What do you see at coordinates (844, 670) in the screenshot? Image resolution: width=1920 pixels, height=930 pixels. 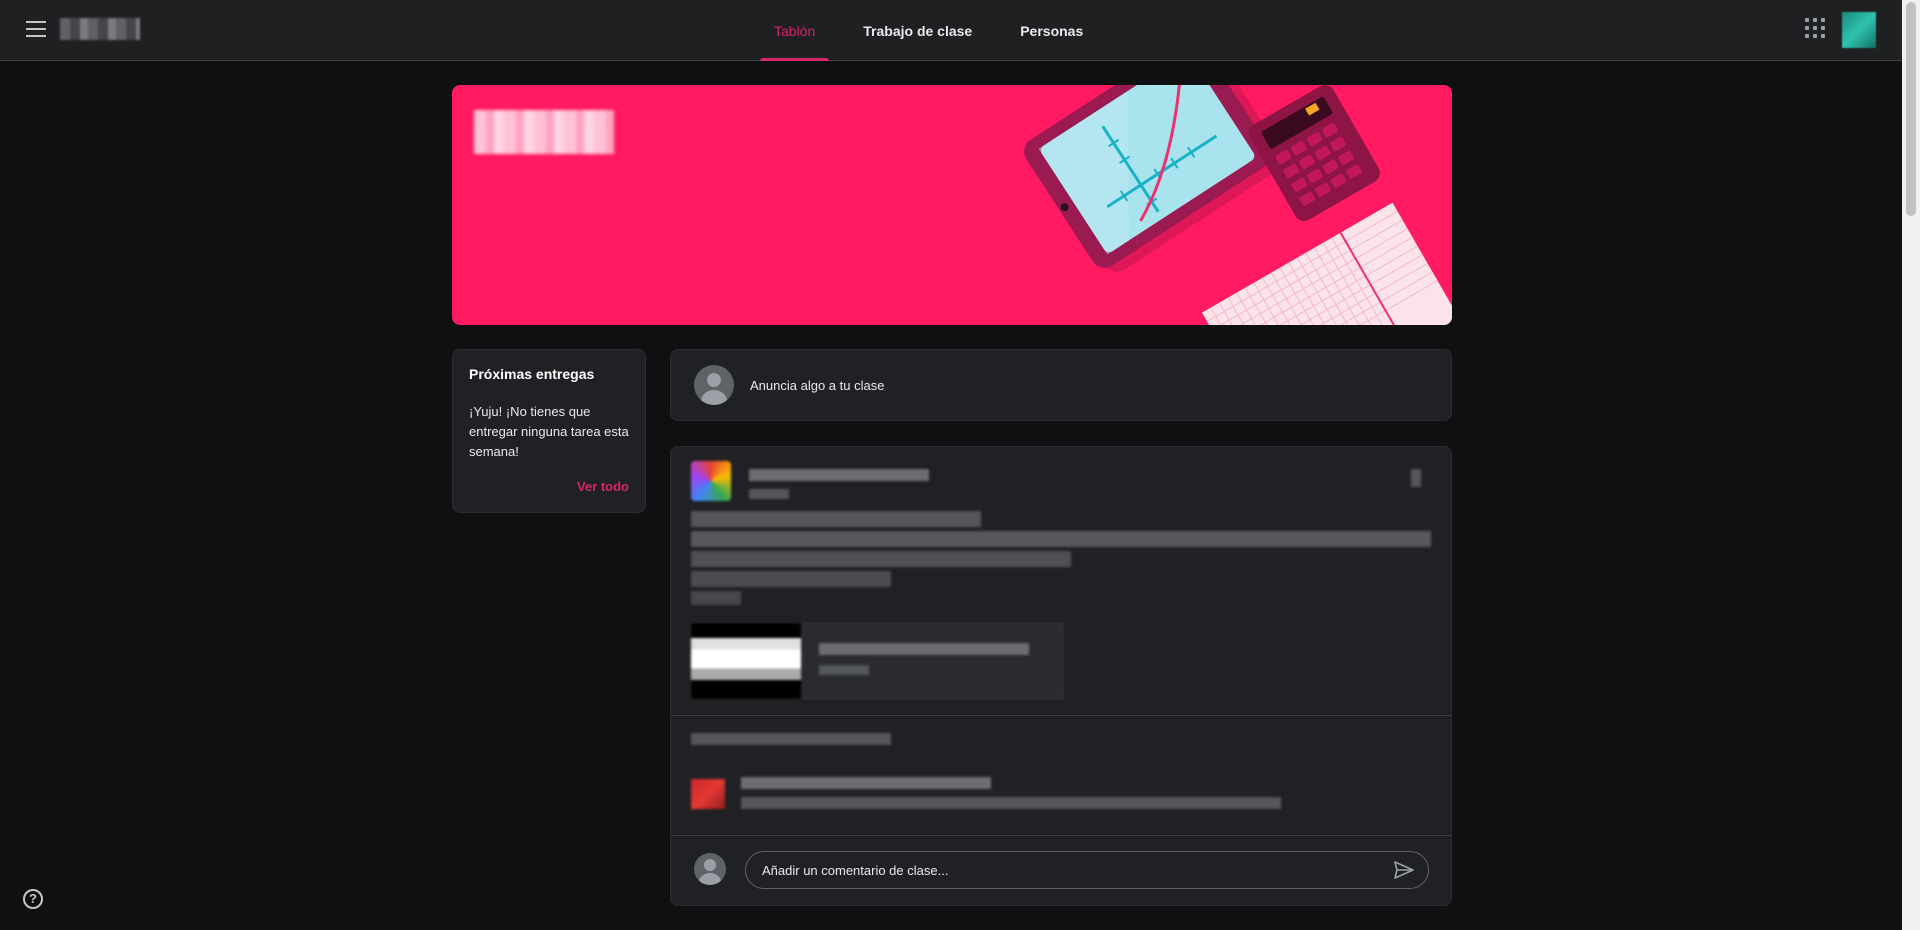 I see `attachment-type-redacted` at bounding box center [844, 670].